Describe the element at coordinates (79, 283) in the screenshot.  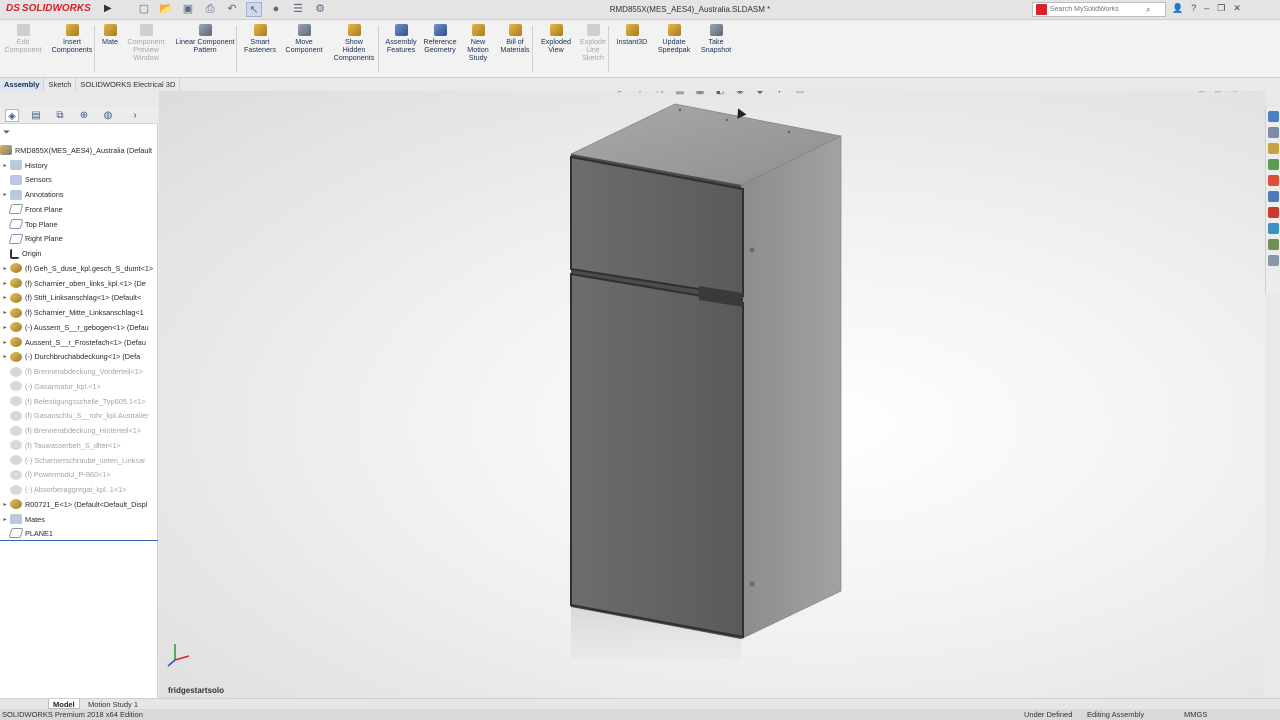
I see `tree-item: ▸ (f) Scharnier_oben_links_kpl.<1> (De` at that location.